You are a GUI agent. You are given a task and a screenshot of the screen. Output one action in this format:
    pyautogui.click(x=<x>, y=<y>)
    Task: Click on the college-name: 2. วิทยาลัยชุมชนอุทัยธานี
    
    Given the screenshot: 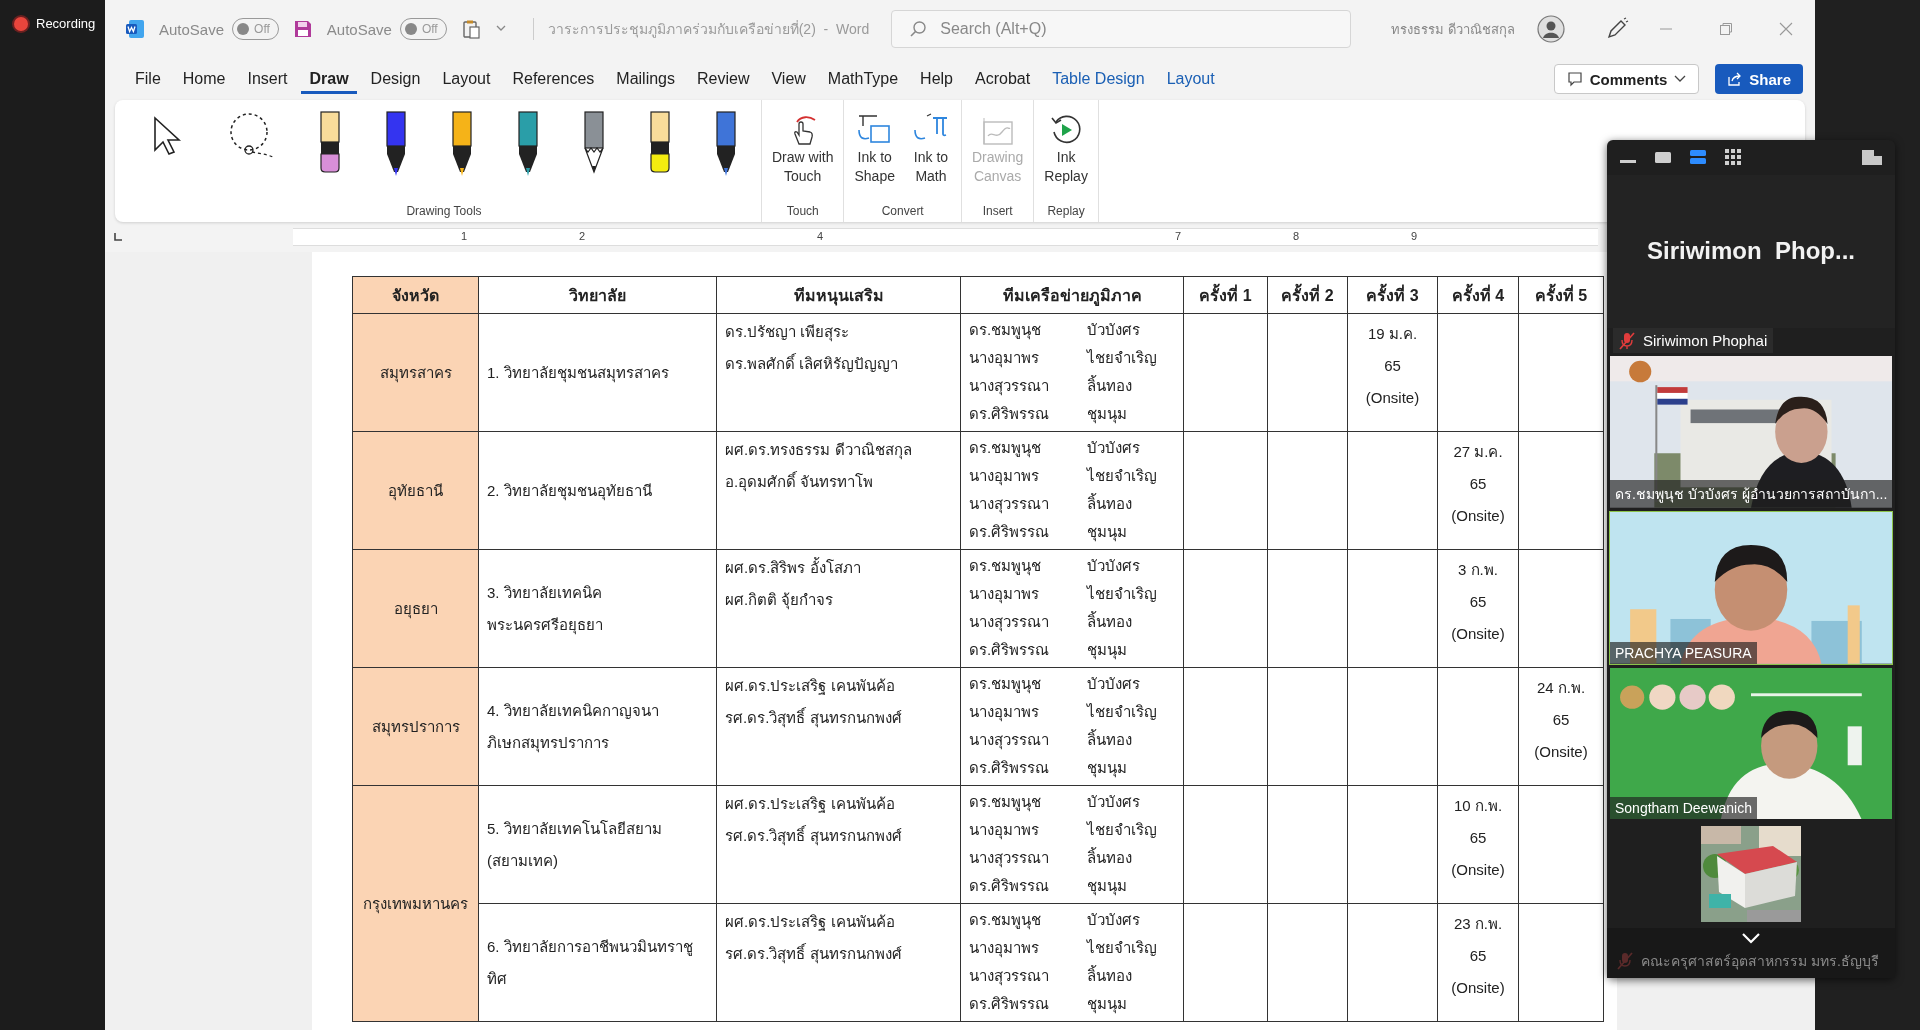 What is the action you would take?
    pyautogui.click(x=569, y=490)
    